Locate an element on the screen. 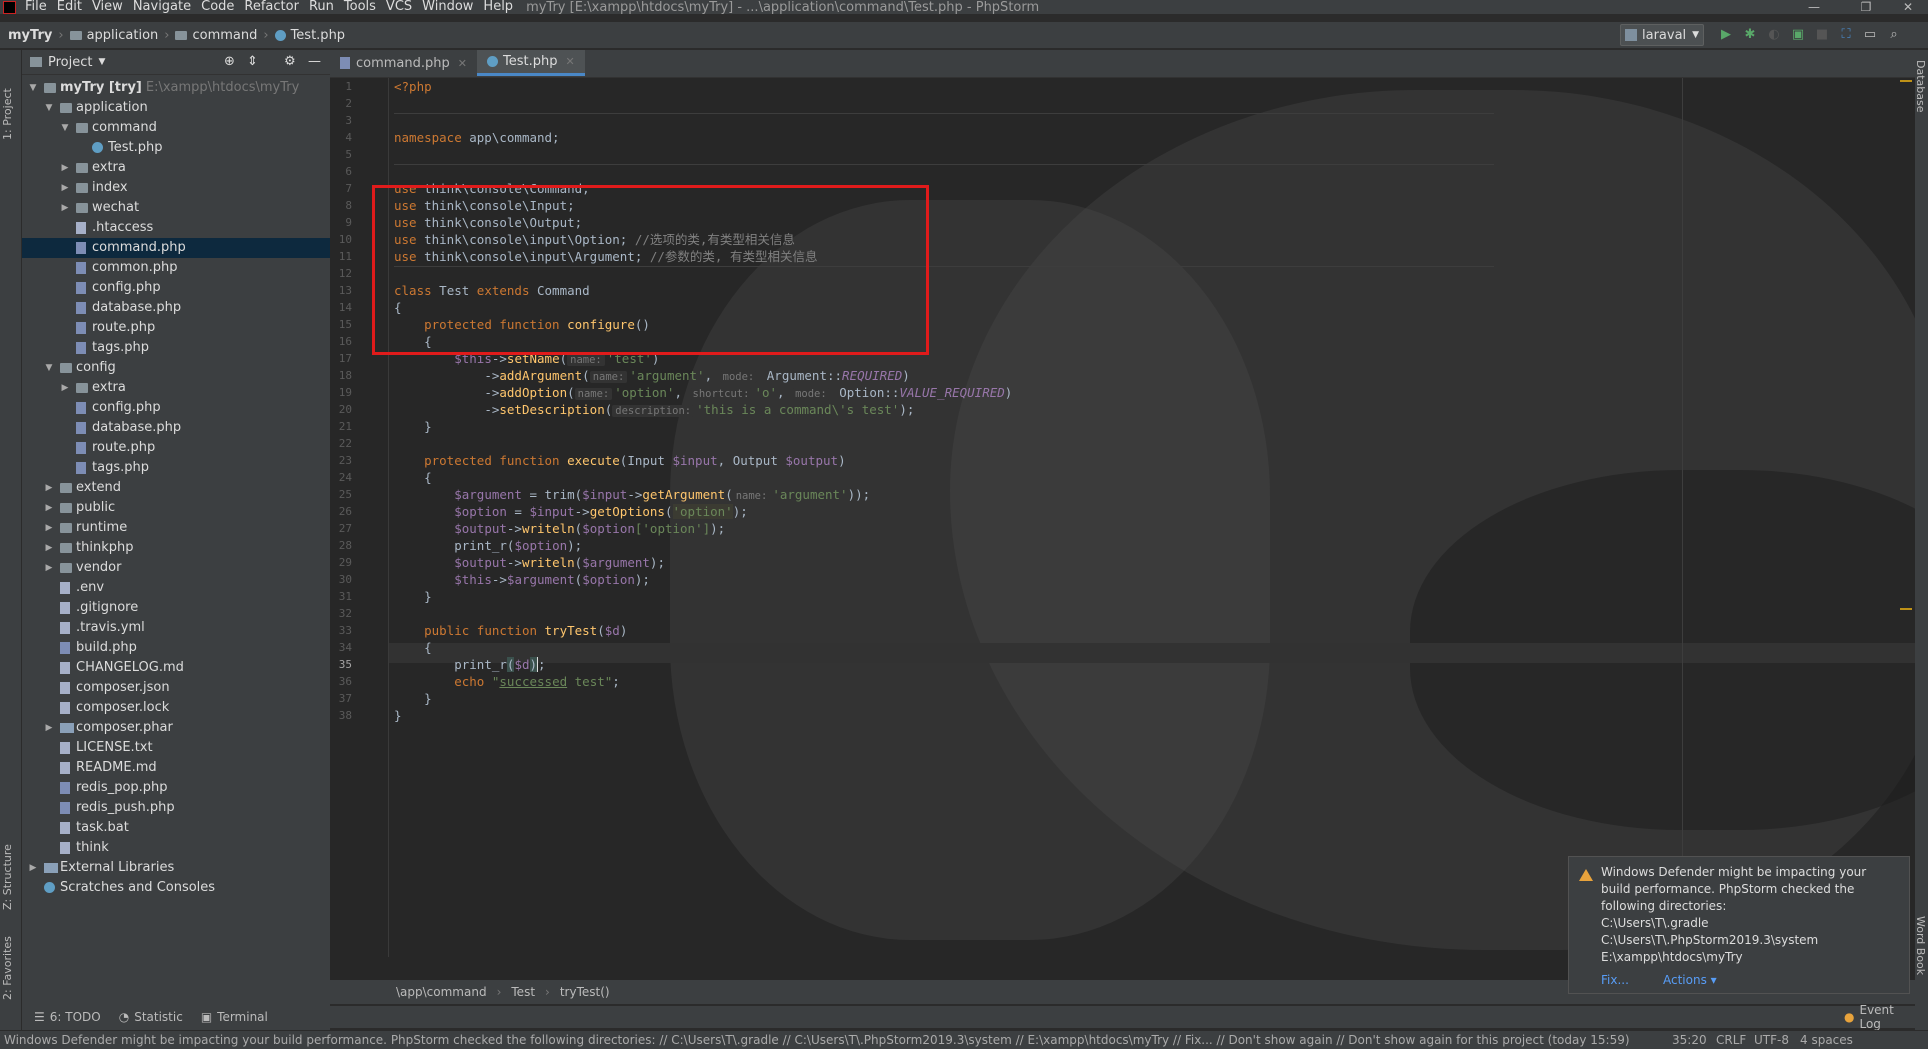 The height and width of the screenshot is (1049, 1928). tree-item: .htaccess is located at coordinates (176, 228).